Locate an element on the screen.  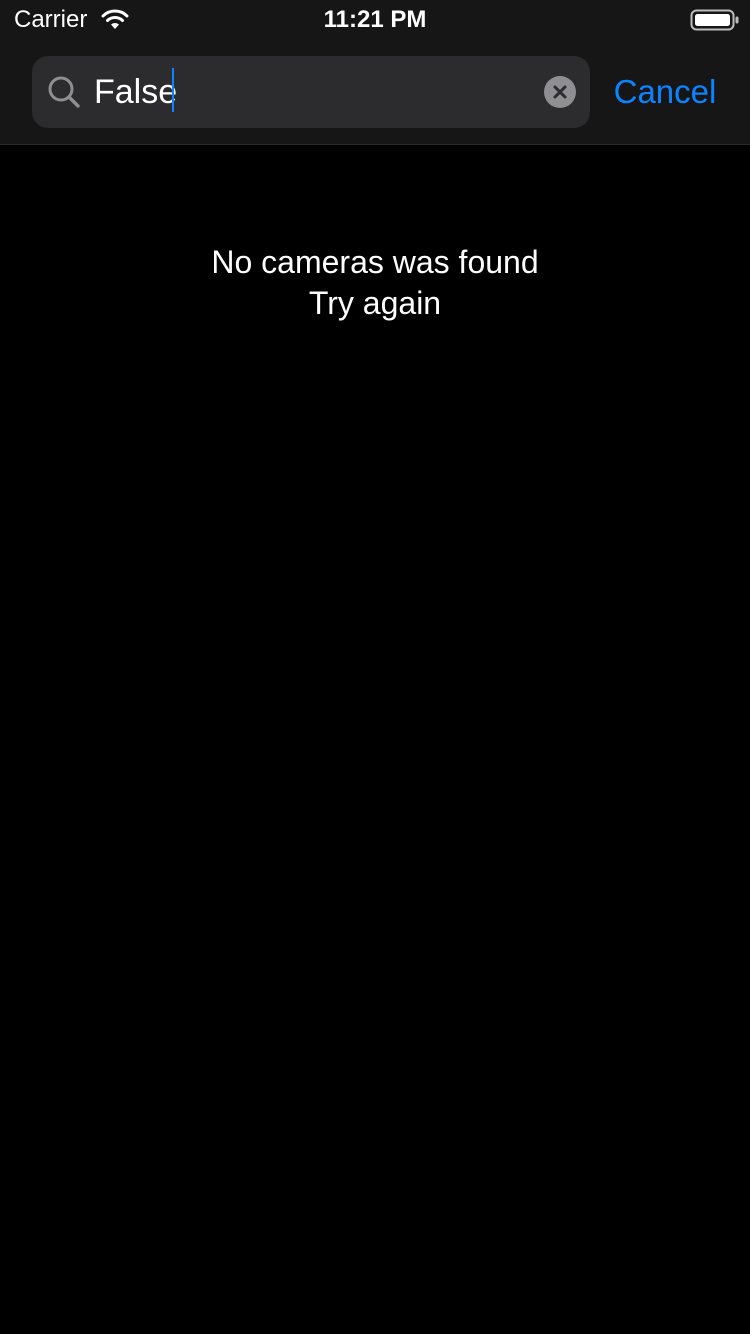
search-field is located at coordinates (311, 92).